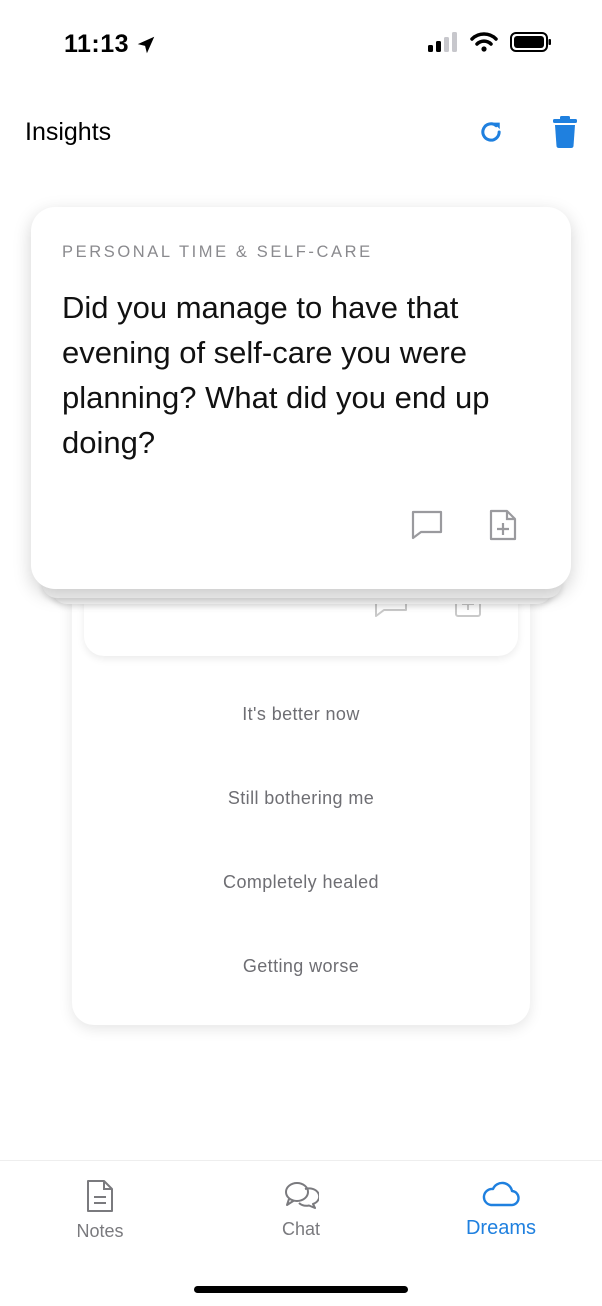 This screenshot has width=602, height=1306. Describe the element at coordinates (301, 1289) in the screenshot. I see `home-indicator` at that location.